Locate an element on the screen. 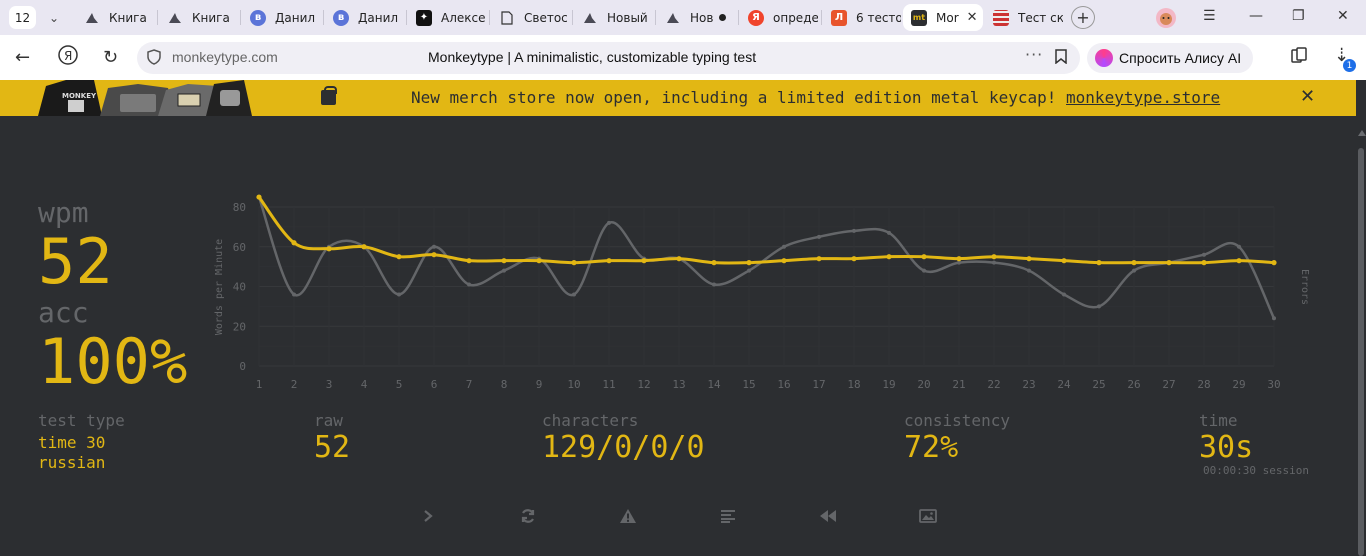  browser-tab: Новый is located at coordinates (613, 17).